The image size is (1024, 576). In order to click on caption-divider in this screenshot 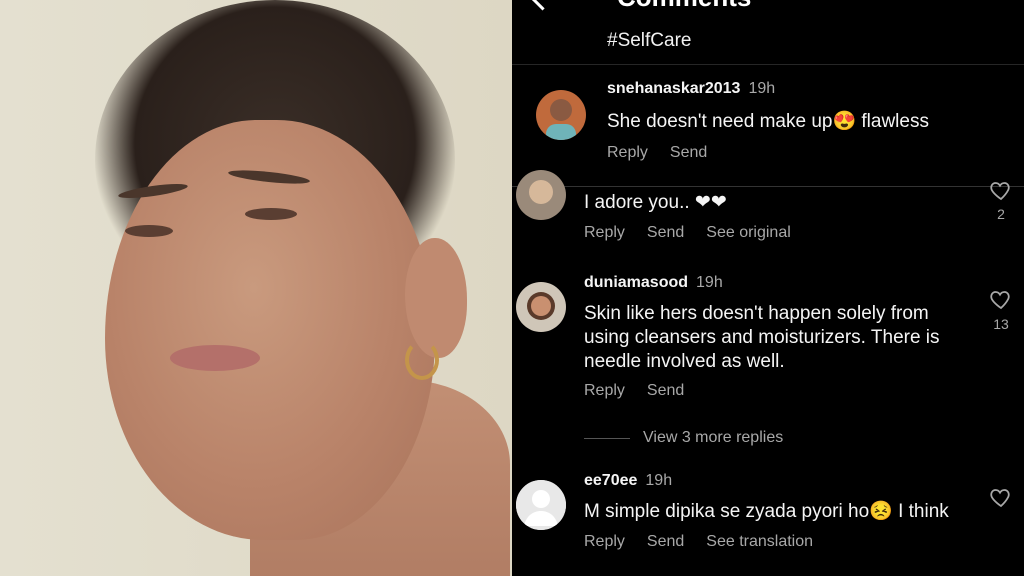, I will do `click(768, 64)`.